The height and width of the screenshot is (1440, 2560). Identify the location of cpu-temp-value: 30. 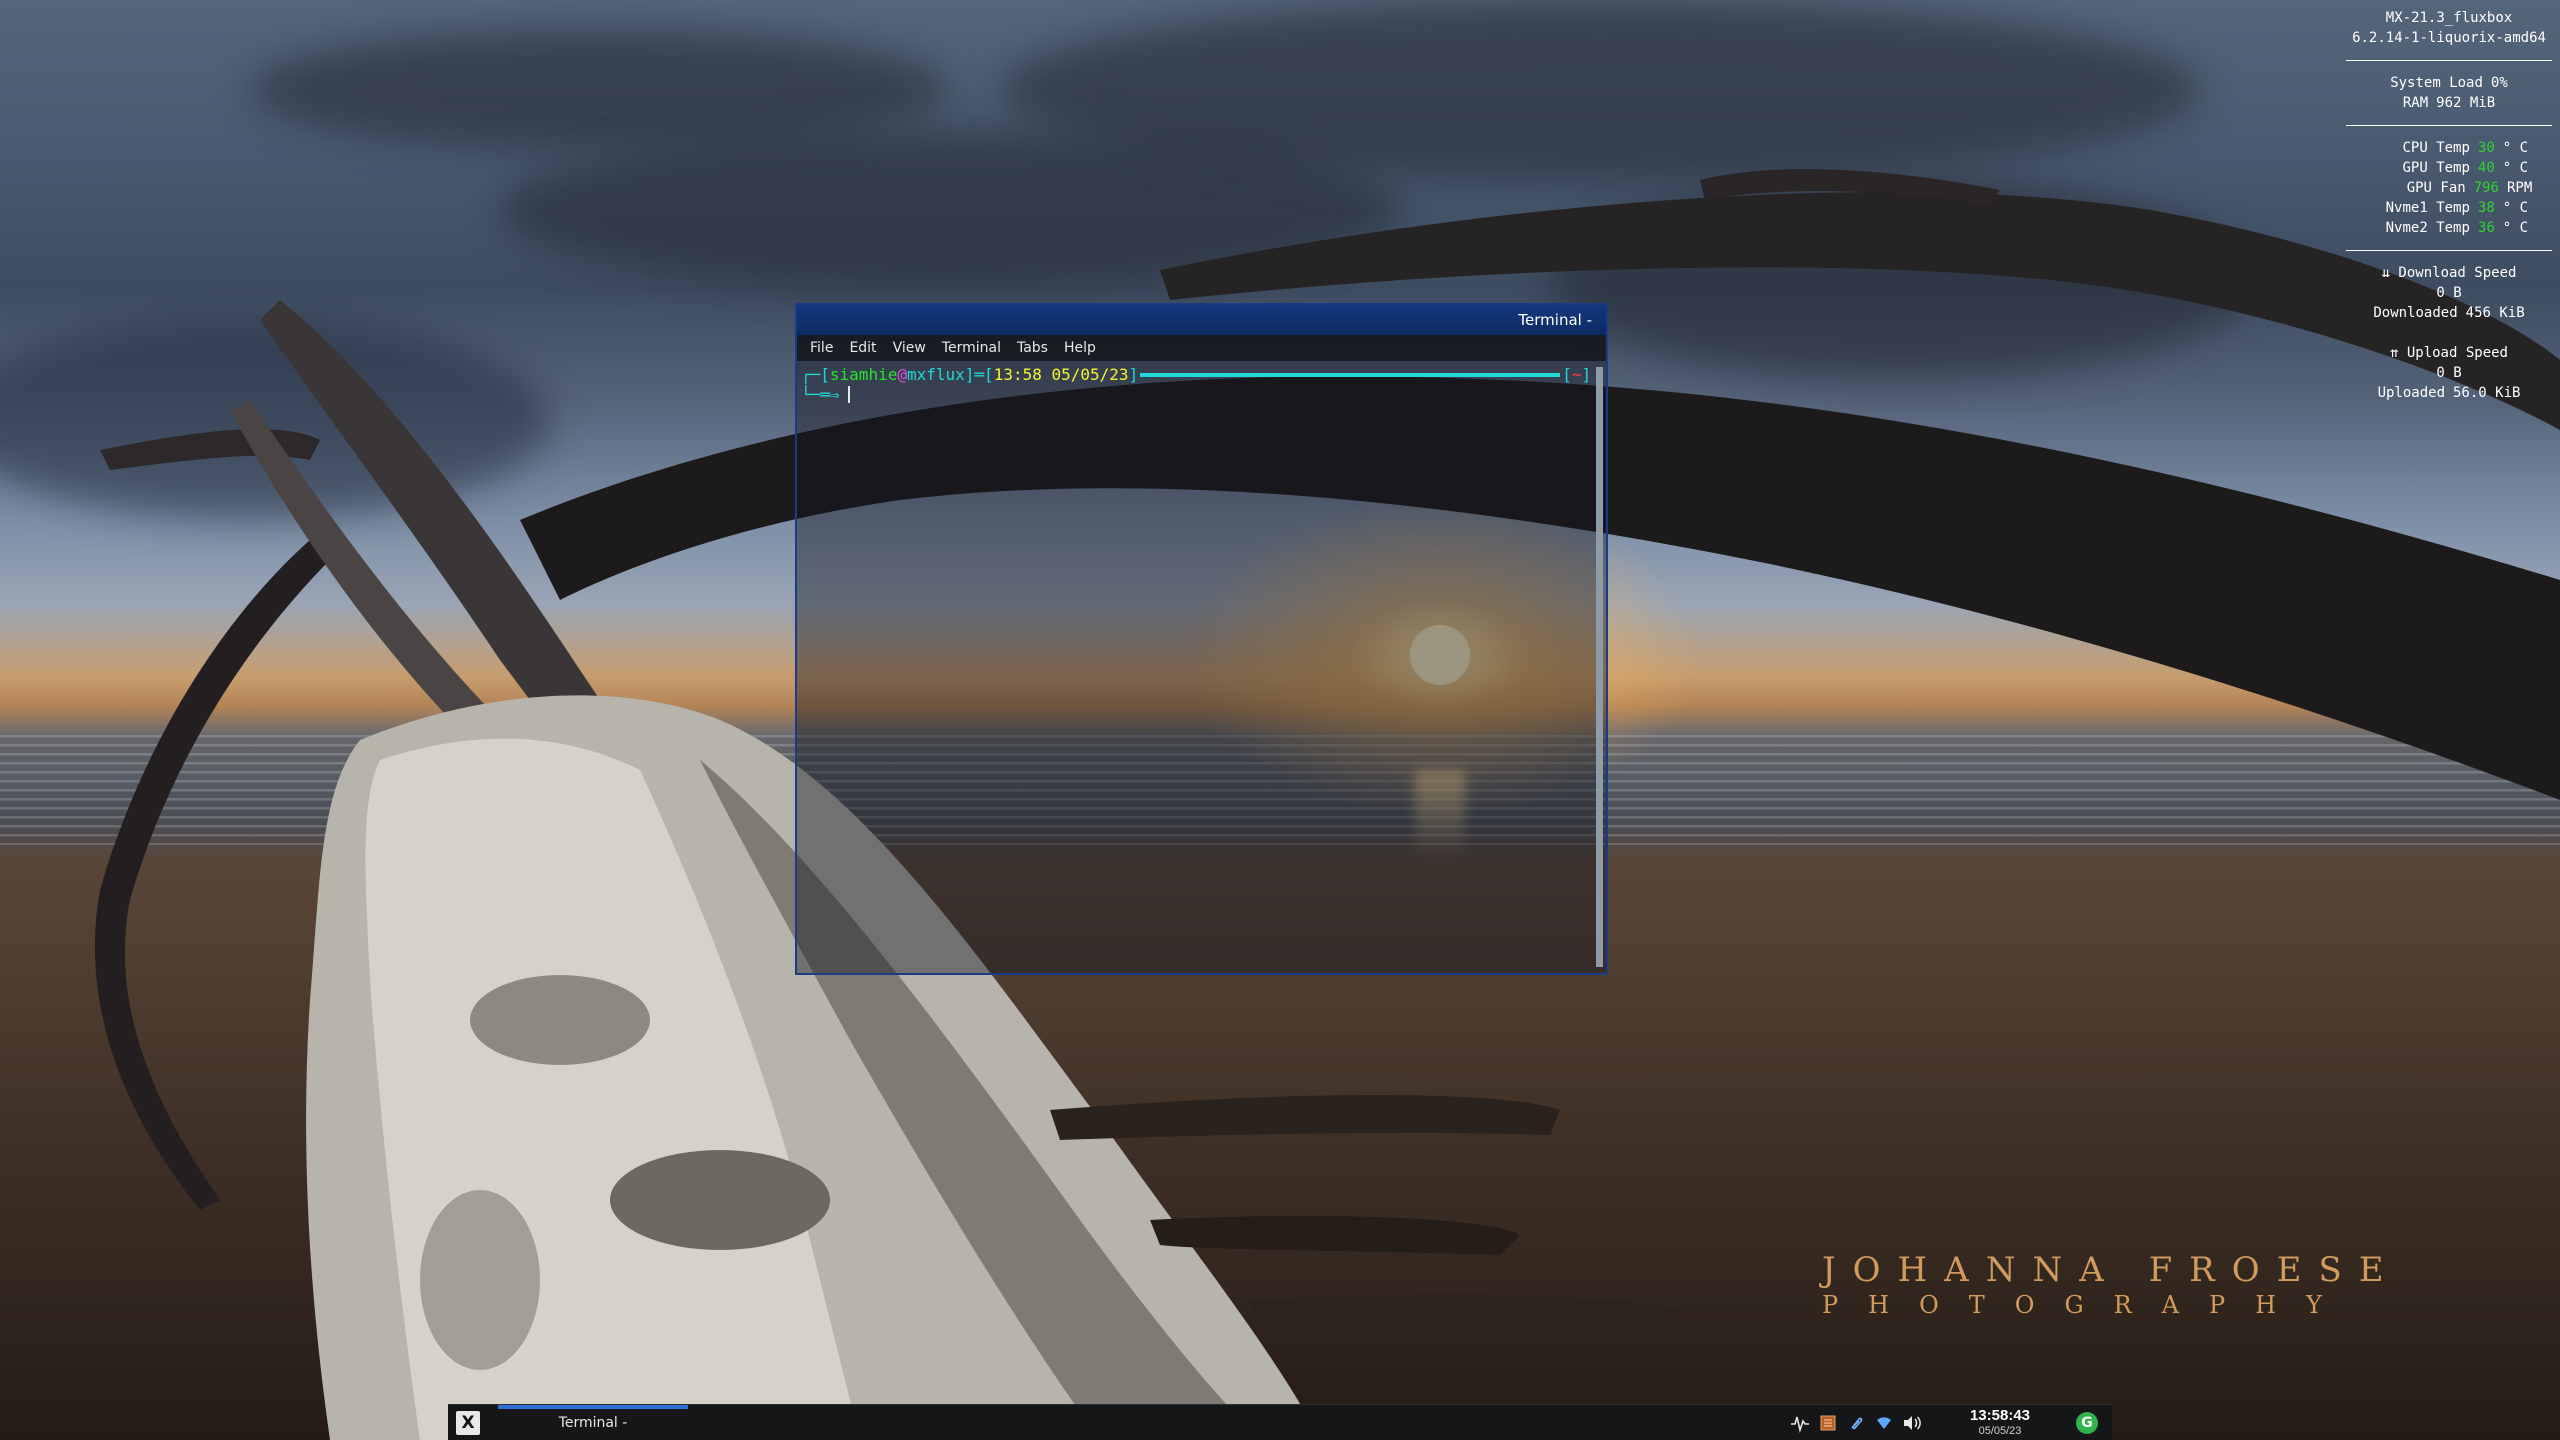
(2486, 148).